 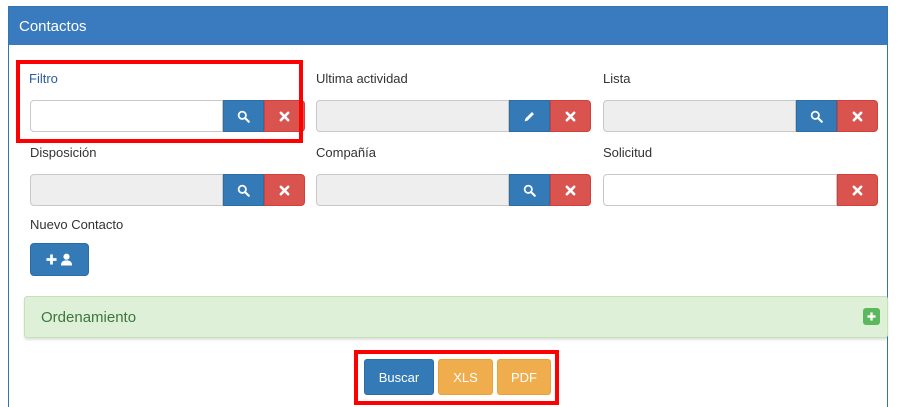 What do you see at coordinates (66, 259) in the screenshot?
I see `user-icon` at bounding box center [66, 259].